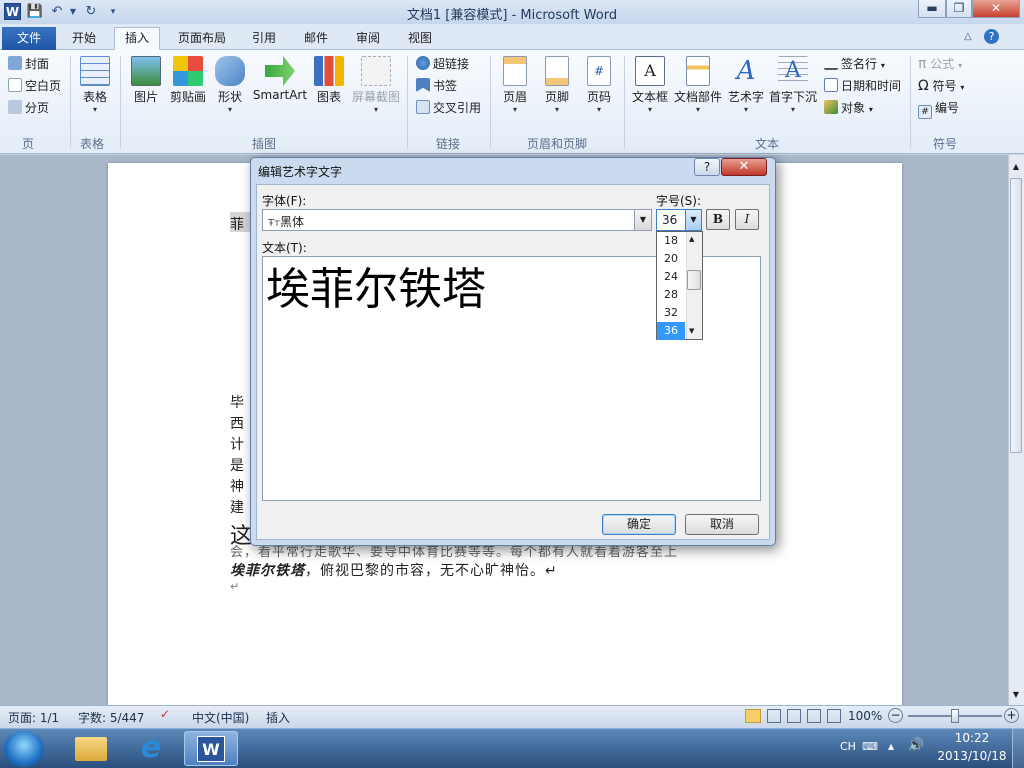 This screenshot has height=768, width=1024. Describe the element at coordinates (925, 112) in the screenshot. I see `numbering-icon: #` at that location.